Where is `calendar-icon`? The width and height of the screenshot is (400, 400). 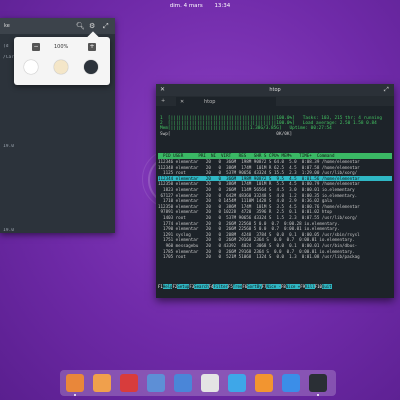 calendar-icon is located at coordinates (210, 383).